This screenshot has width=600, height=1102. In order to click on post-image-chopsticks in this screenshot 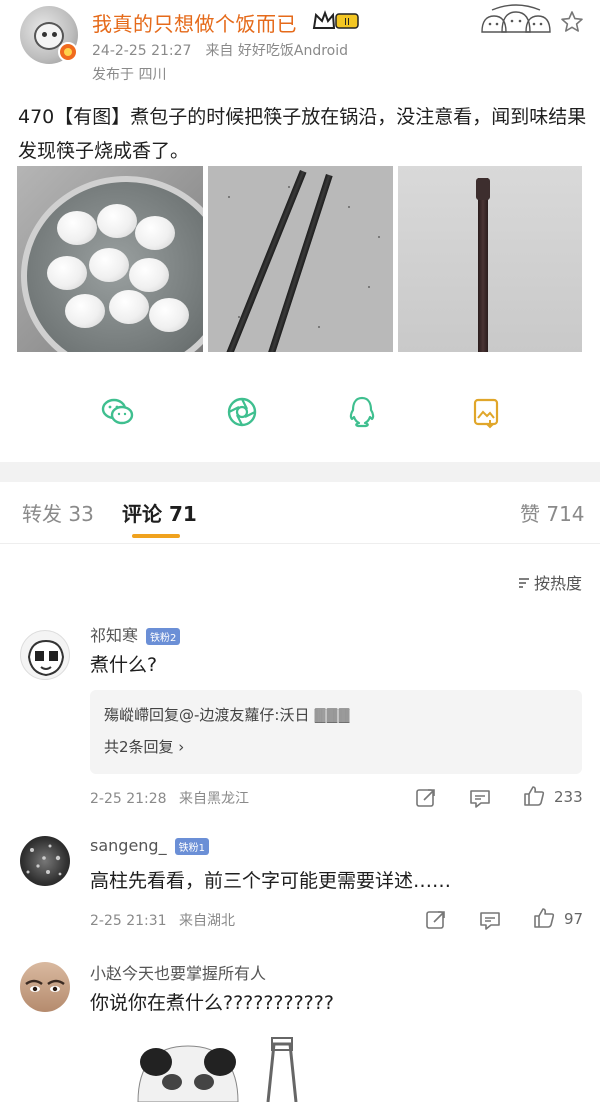, I will do `click(300, 259)`.